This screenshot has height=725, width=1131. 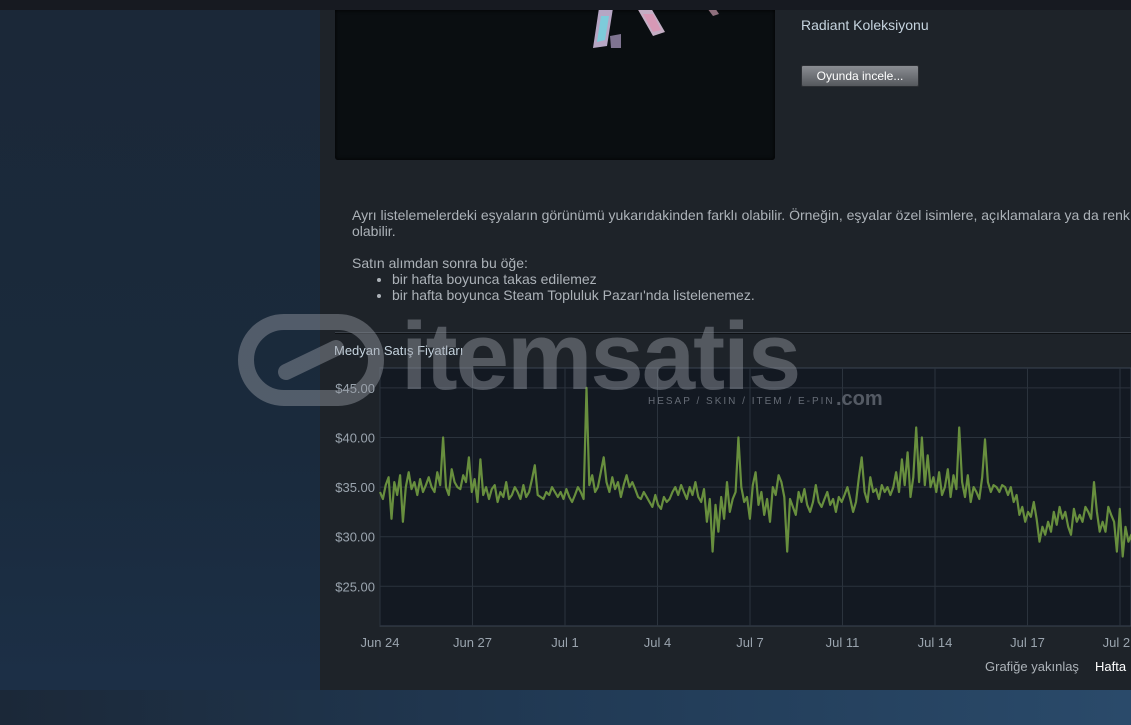 What do you see at coordinates (565, 707) in the screenshot?
I see `page-background-bottom` at bounding box center [565, 707].